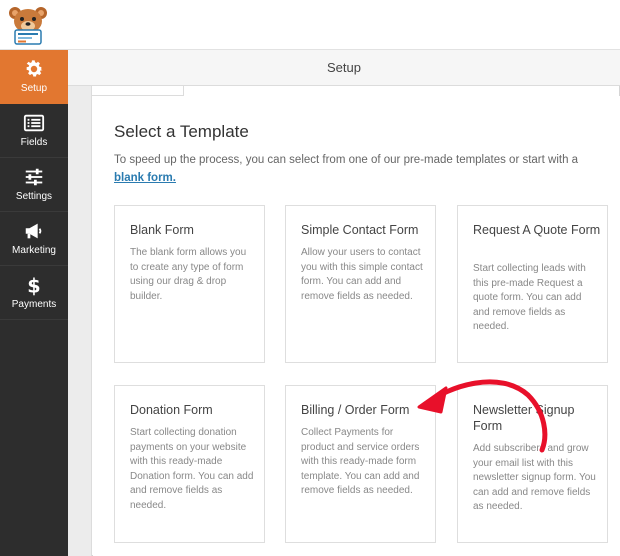  What do you see at coordinates (34, 196) in the screenshot?
I see `sidebar-item-label: Settings` at bounding box center [34, 196].